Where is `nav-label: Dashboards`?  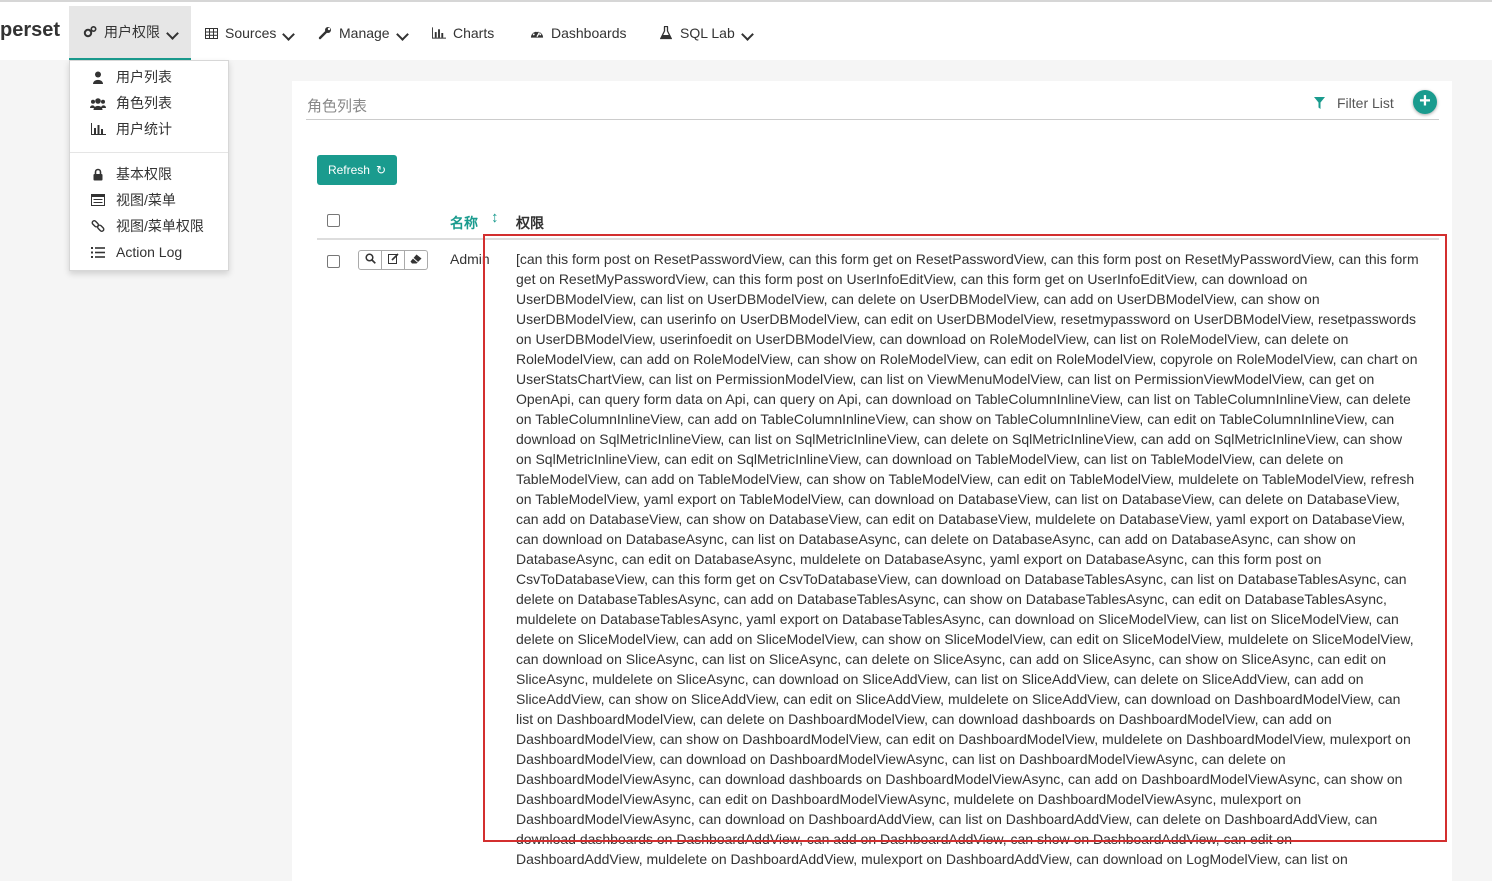
nav-label: Dashboards is located at coordinates (589, 33).